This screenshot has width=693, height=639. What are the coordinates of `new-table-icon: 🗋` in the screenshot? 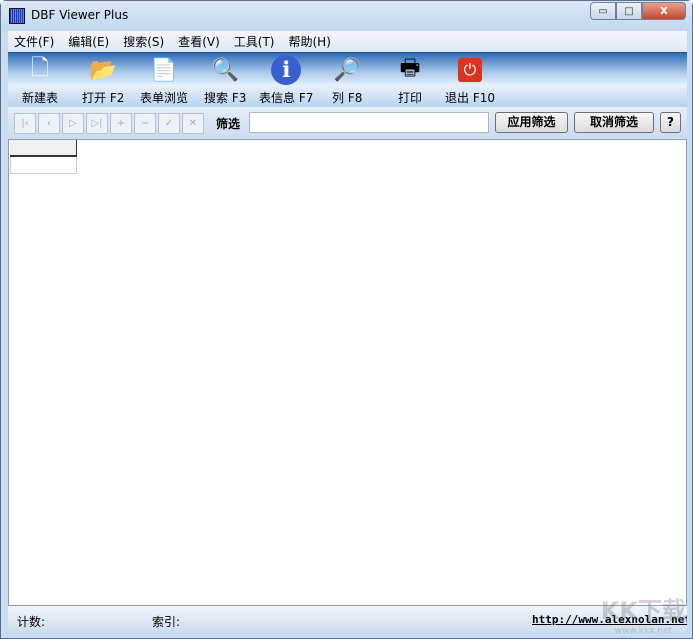 It's located at (40, 68).